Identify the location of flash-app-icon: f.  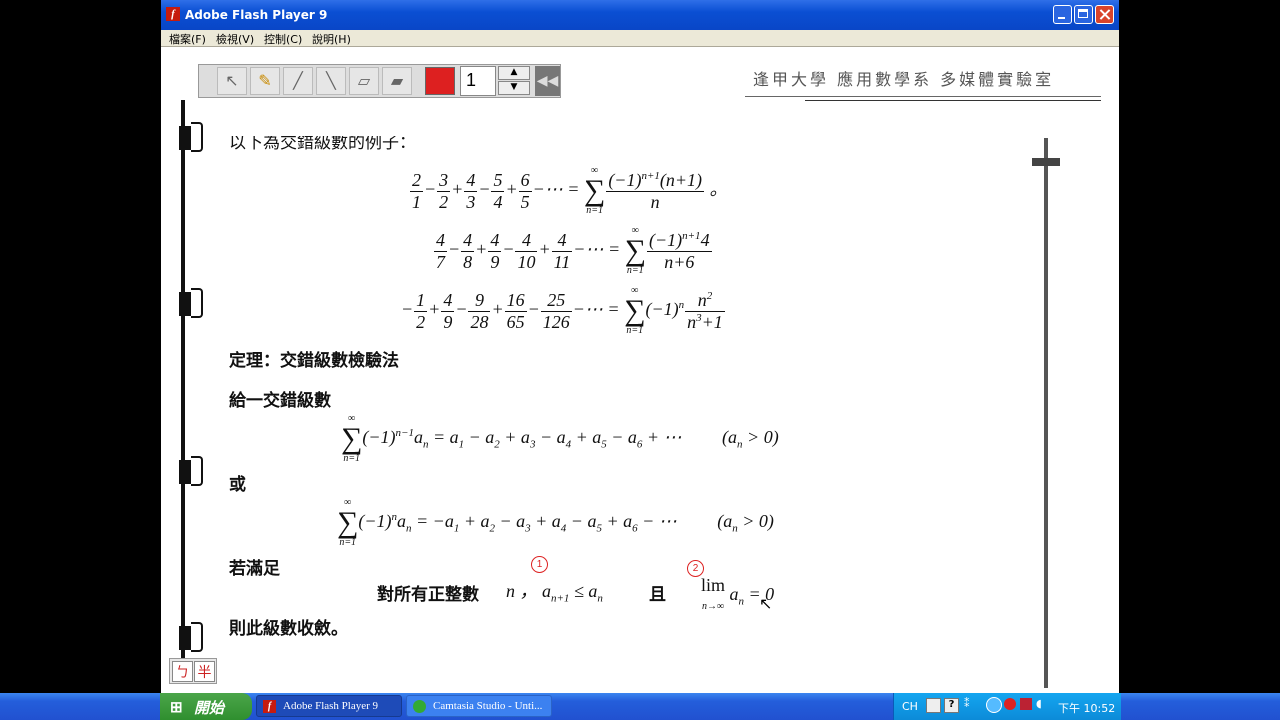
(173, 14).